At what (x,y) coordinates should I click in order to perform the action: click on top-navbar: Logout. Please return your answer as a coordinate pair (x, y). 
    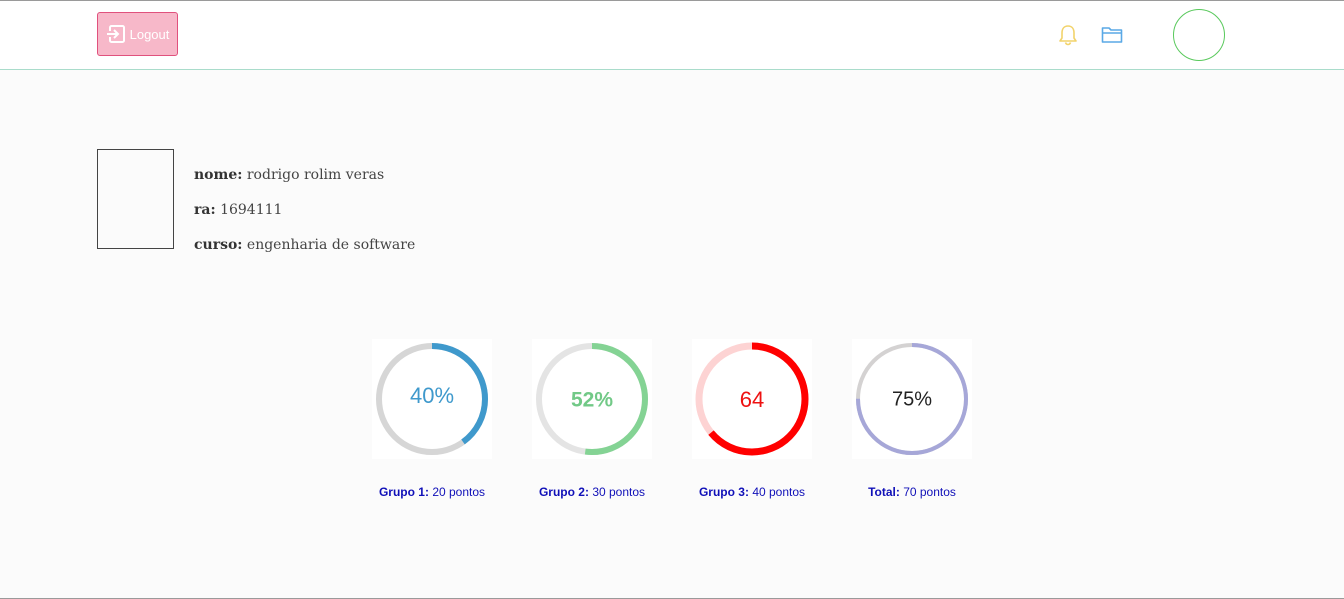
    Looking at the image, I should click on (672, 35).